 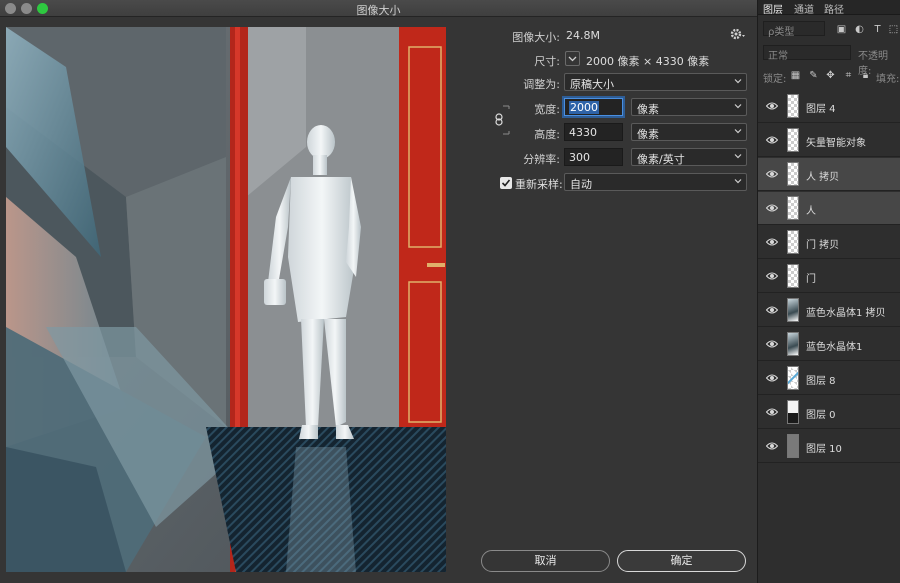 What do you see at coordinates (893, 29) in the screenshot?
I see `filter-shape-icon: ⬚` at bounding box center [893, 29].